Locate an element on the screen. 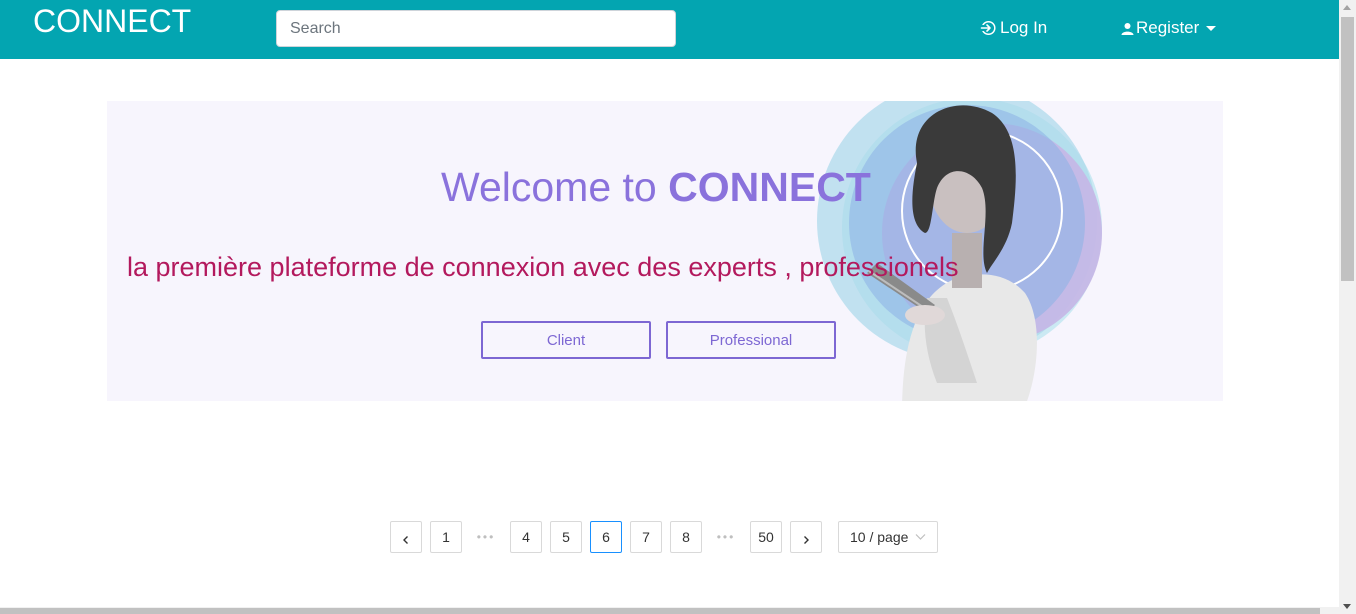 This screenshot has height=614, width=1356. next-page-button is located at coordinates (806, 537).